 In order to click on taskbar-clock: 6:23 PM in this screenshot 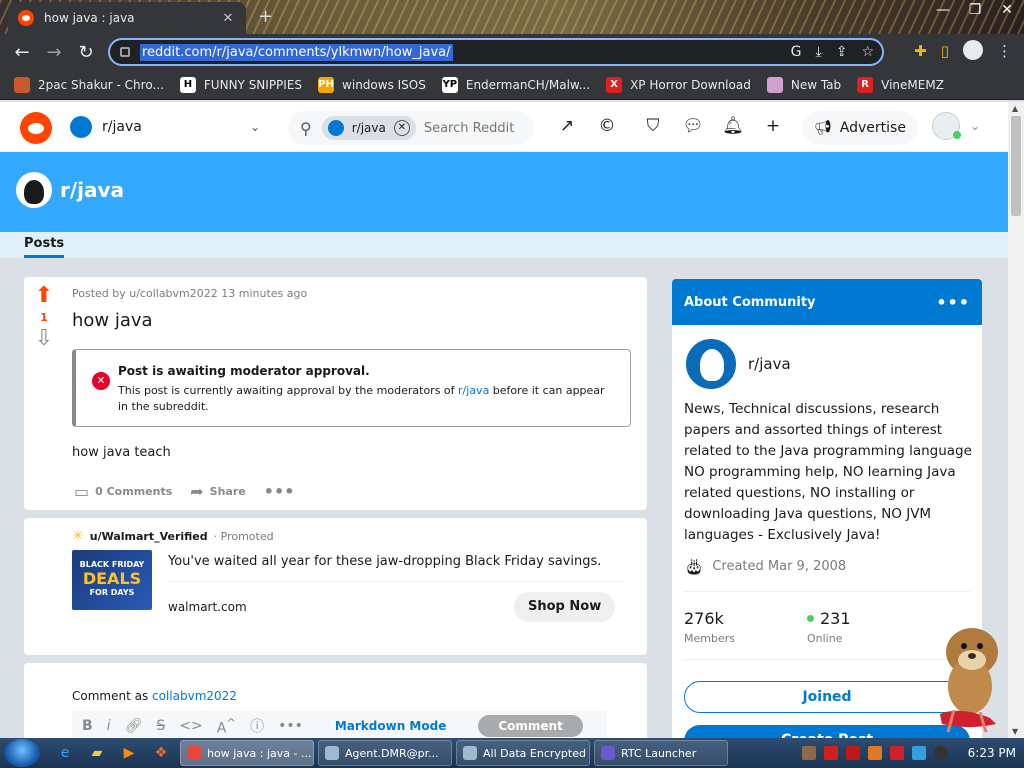, I will do `click(992, 753)`.